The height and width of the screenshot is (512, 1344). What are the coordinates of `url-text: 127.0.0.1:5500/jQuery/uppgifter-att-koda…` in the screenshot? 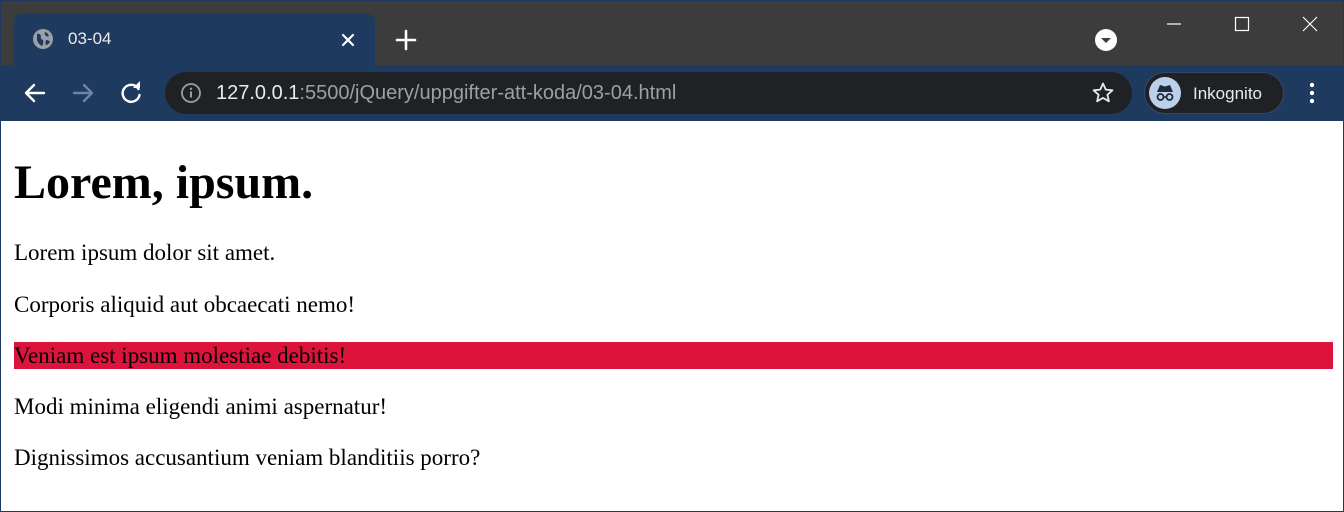 It's located at (446, 93).